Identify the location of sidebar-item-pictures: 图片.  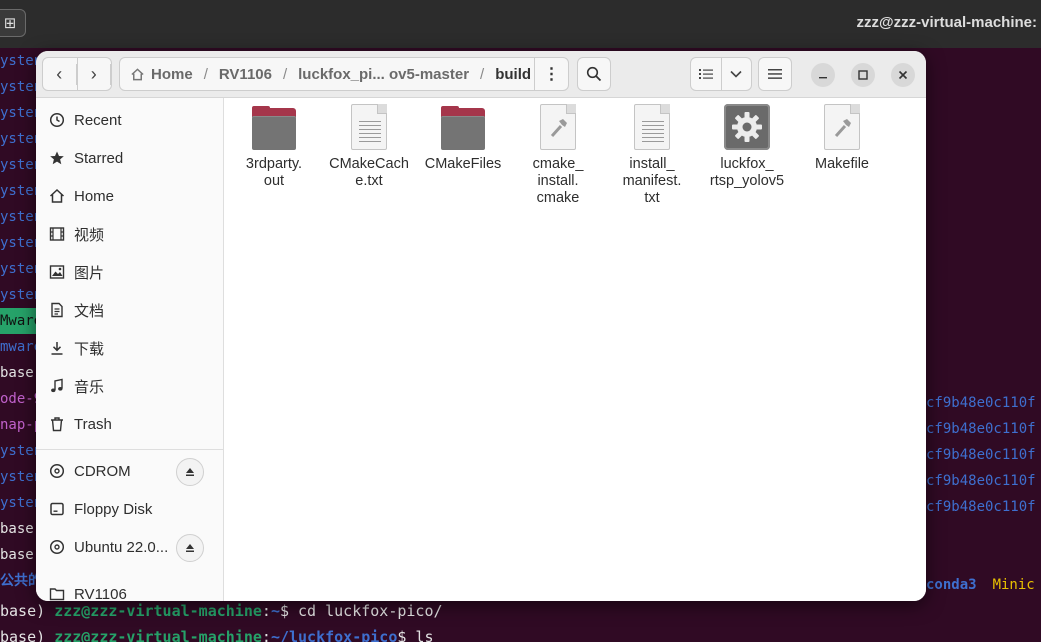
(133, 272).